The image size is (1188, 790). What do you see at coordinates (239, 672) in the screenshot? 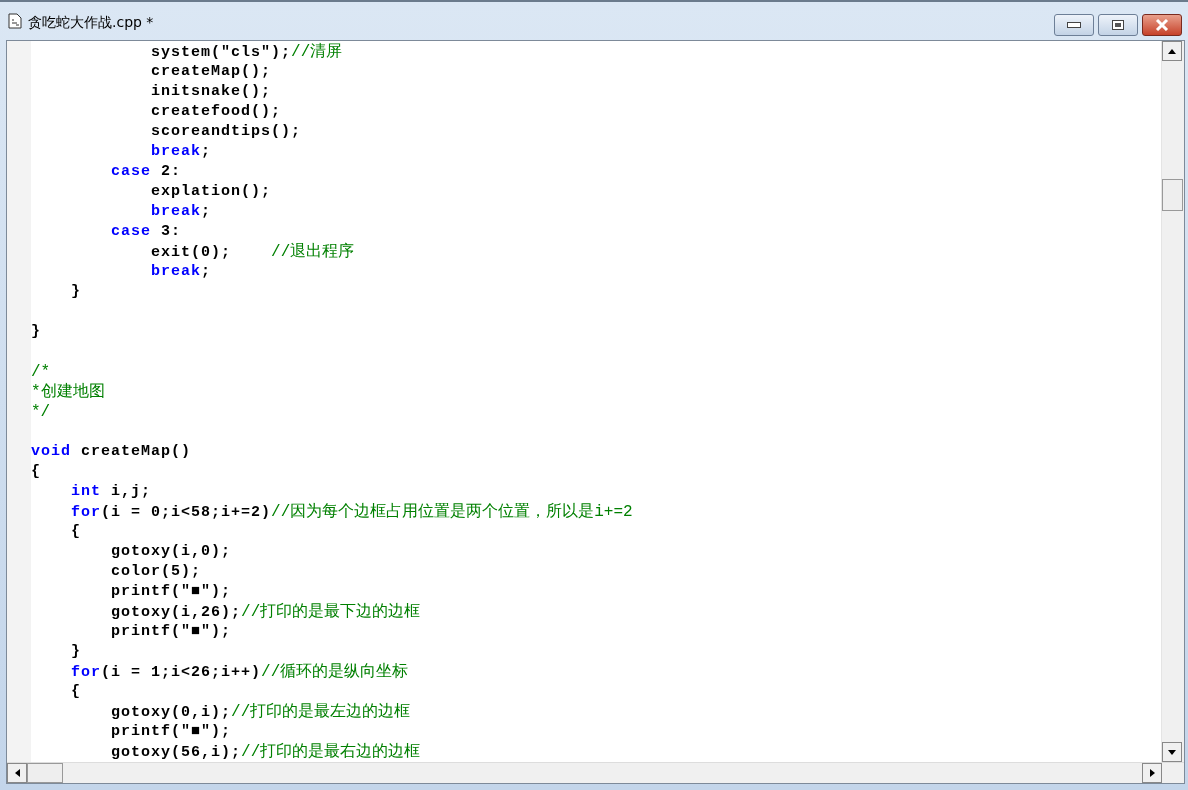
I see `code-line: for(i = 1;i<26;i++)//循环的是纵向坐标` at bounding box center [239, 672].